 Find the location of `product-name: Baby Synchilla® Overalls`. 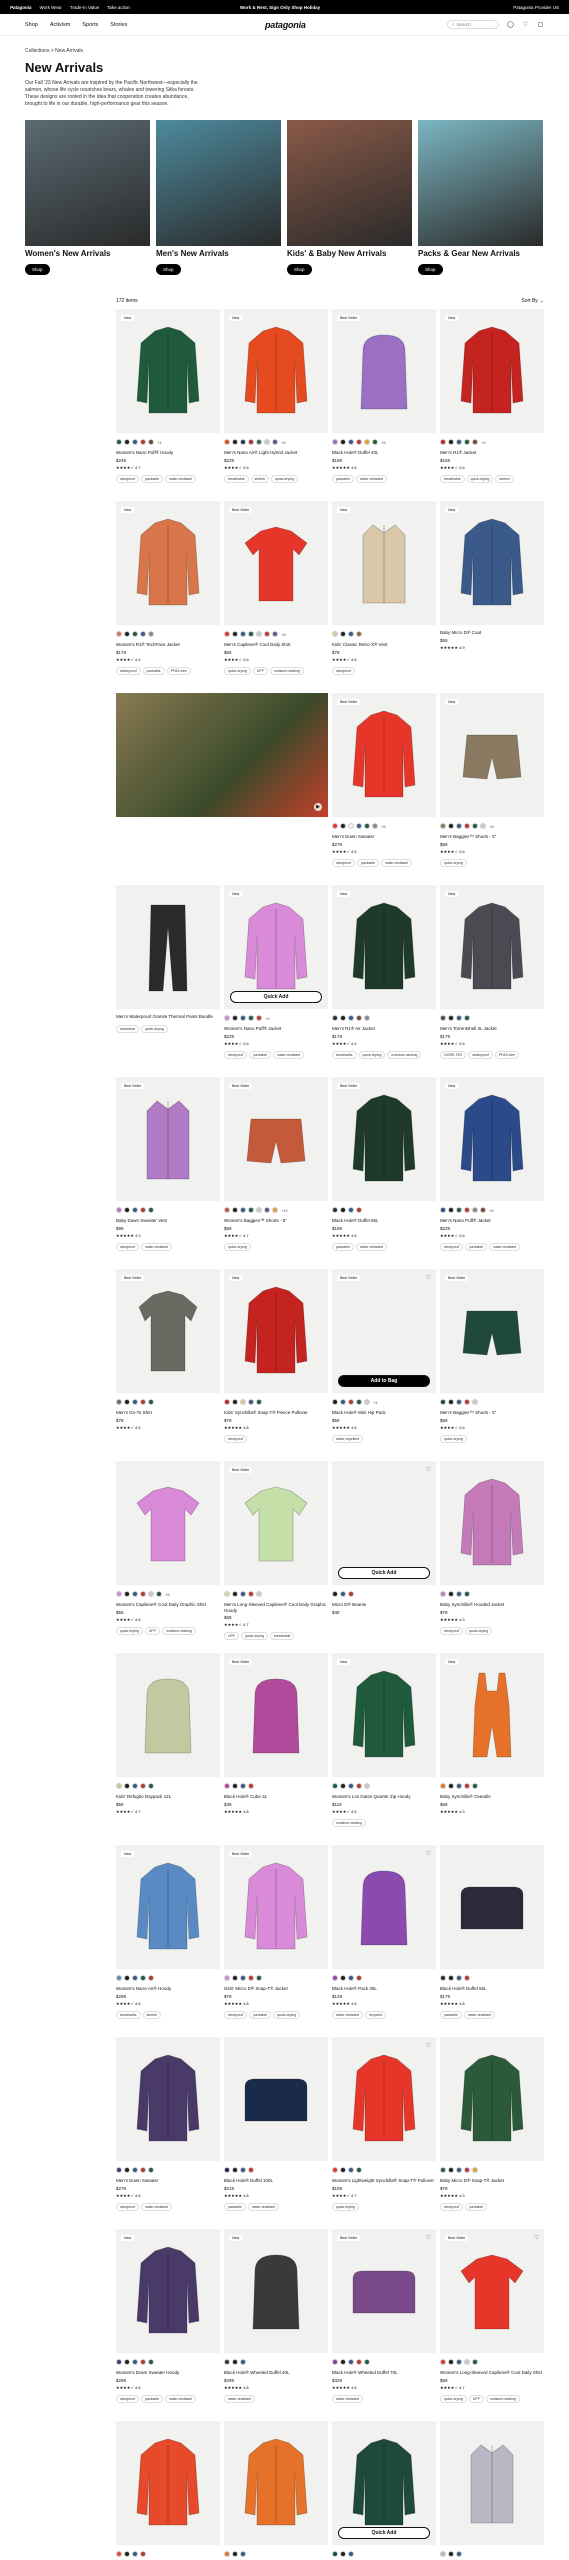

product-name: Baby Synchilla® Overalls is located at coordinates (492, 1797).